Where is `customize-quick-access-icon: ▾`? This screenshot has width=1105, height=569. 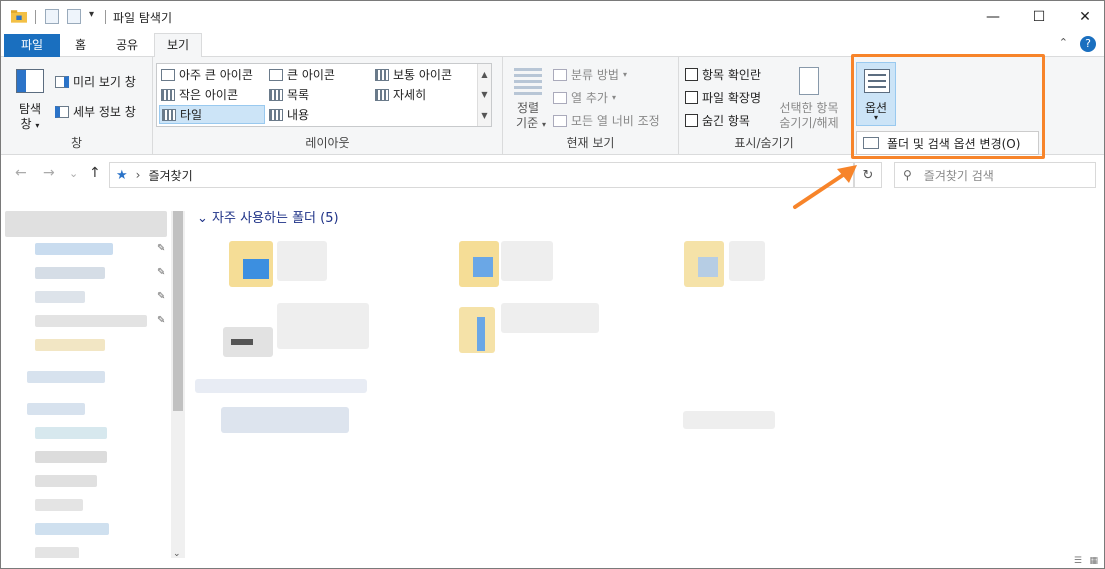
customize-quick-access-icon: ▾ is located at coordinates (91, 14).